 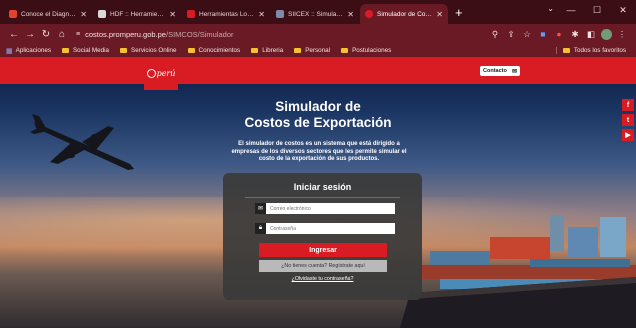 What do you see at coordinates (318, 122) in the screenshot?
I see `title-line-2: Costos de Exportación` at bounding box center [318, 122].